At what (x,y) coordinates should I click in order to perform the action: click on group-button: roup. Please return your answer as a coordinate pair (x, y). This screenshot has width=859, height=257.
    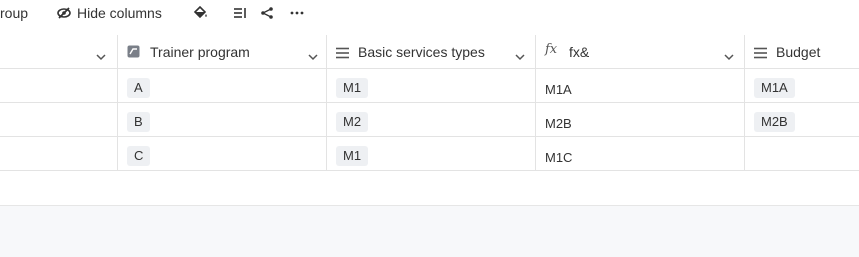
    Looking at the image, I should click on (14, 13).